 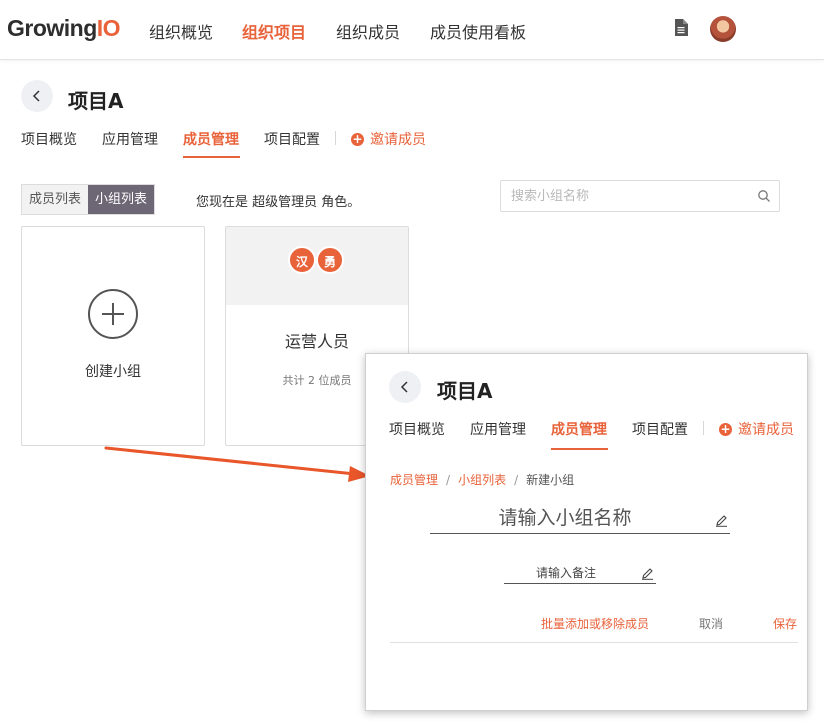 What do you see at coordinates (565, 518) in the screenshot?
I see `group-name-input` at bounding box center [565, 518].